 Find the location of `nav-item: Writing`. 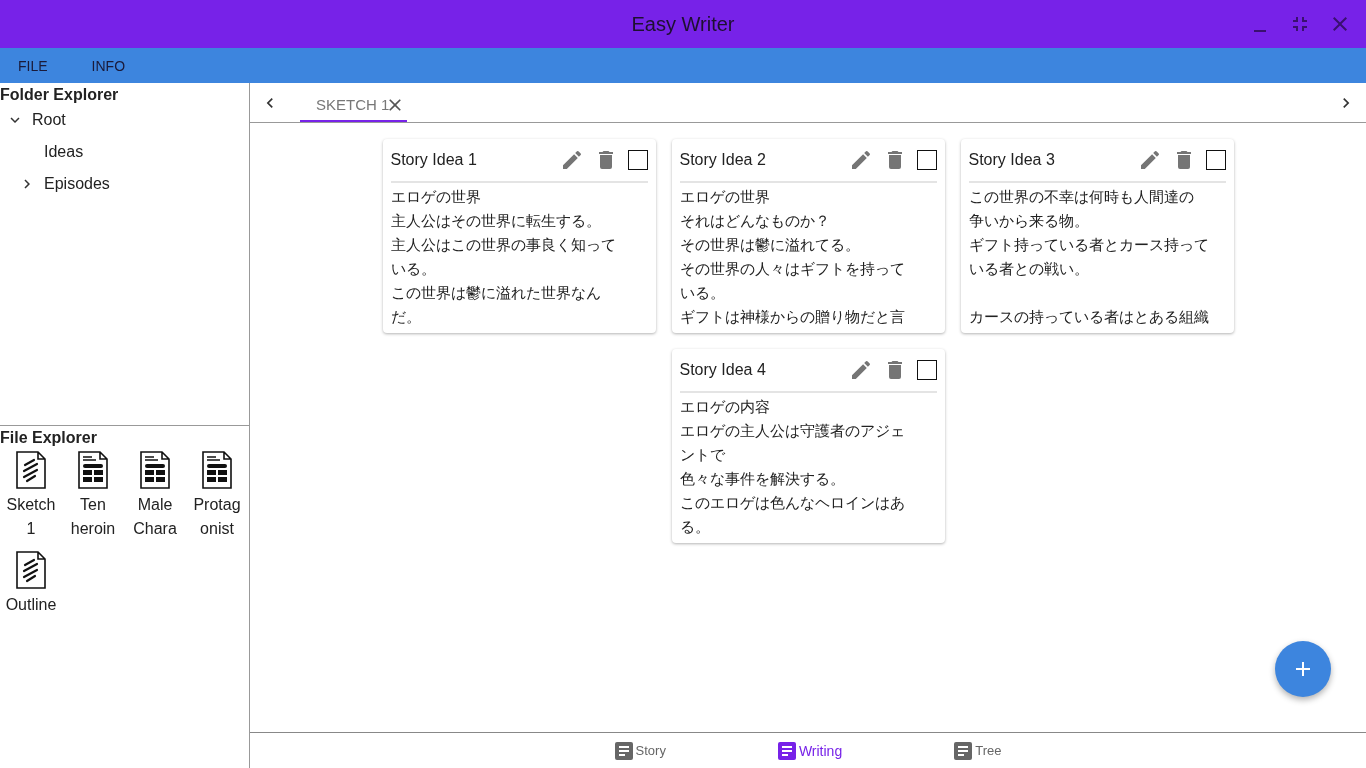

nav-item: Writing is located at coordinates (810, 750).